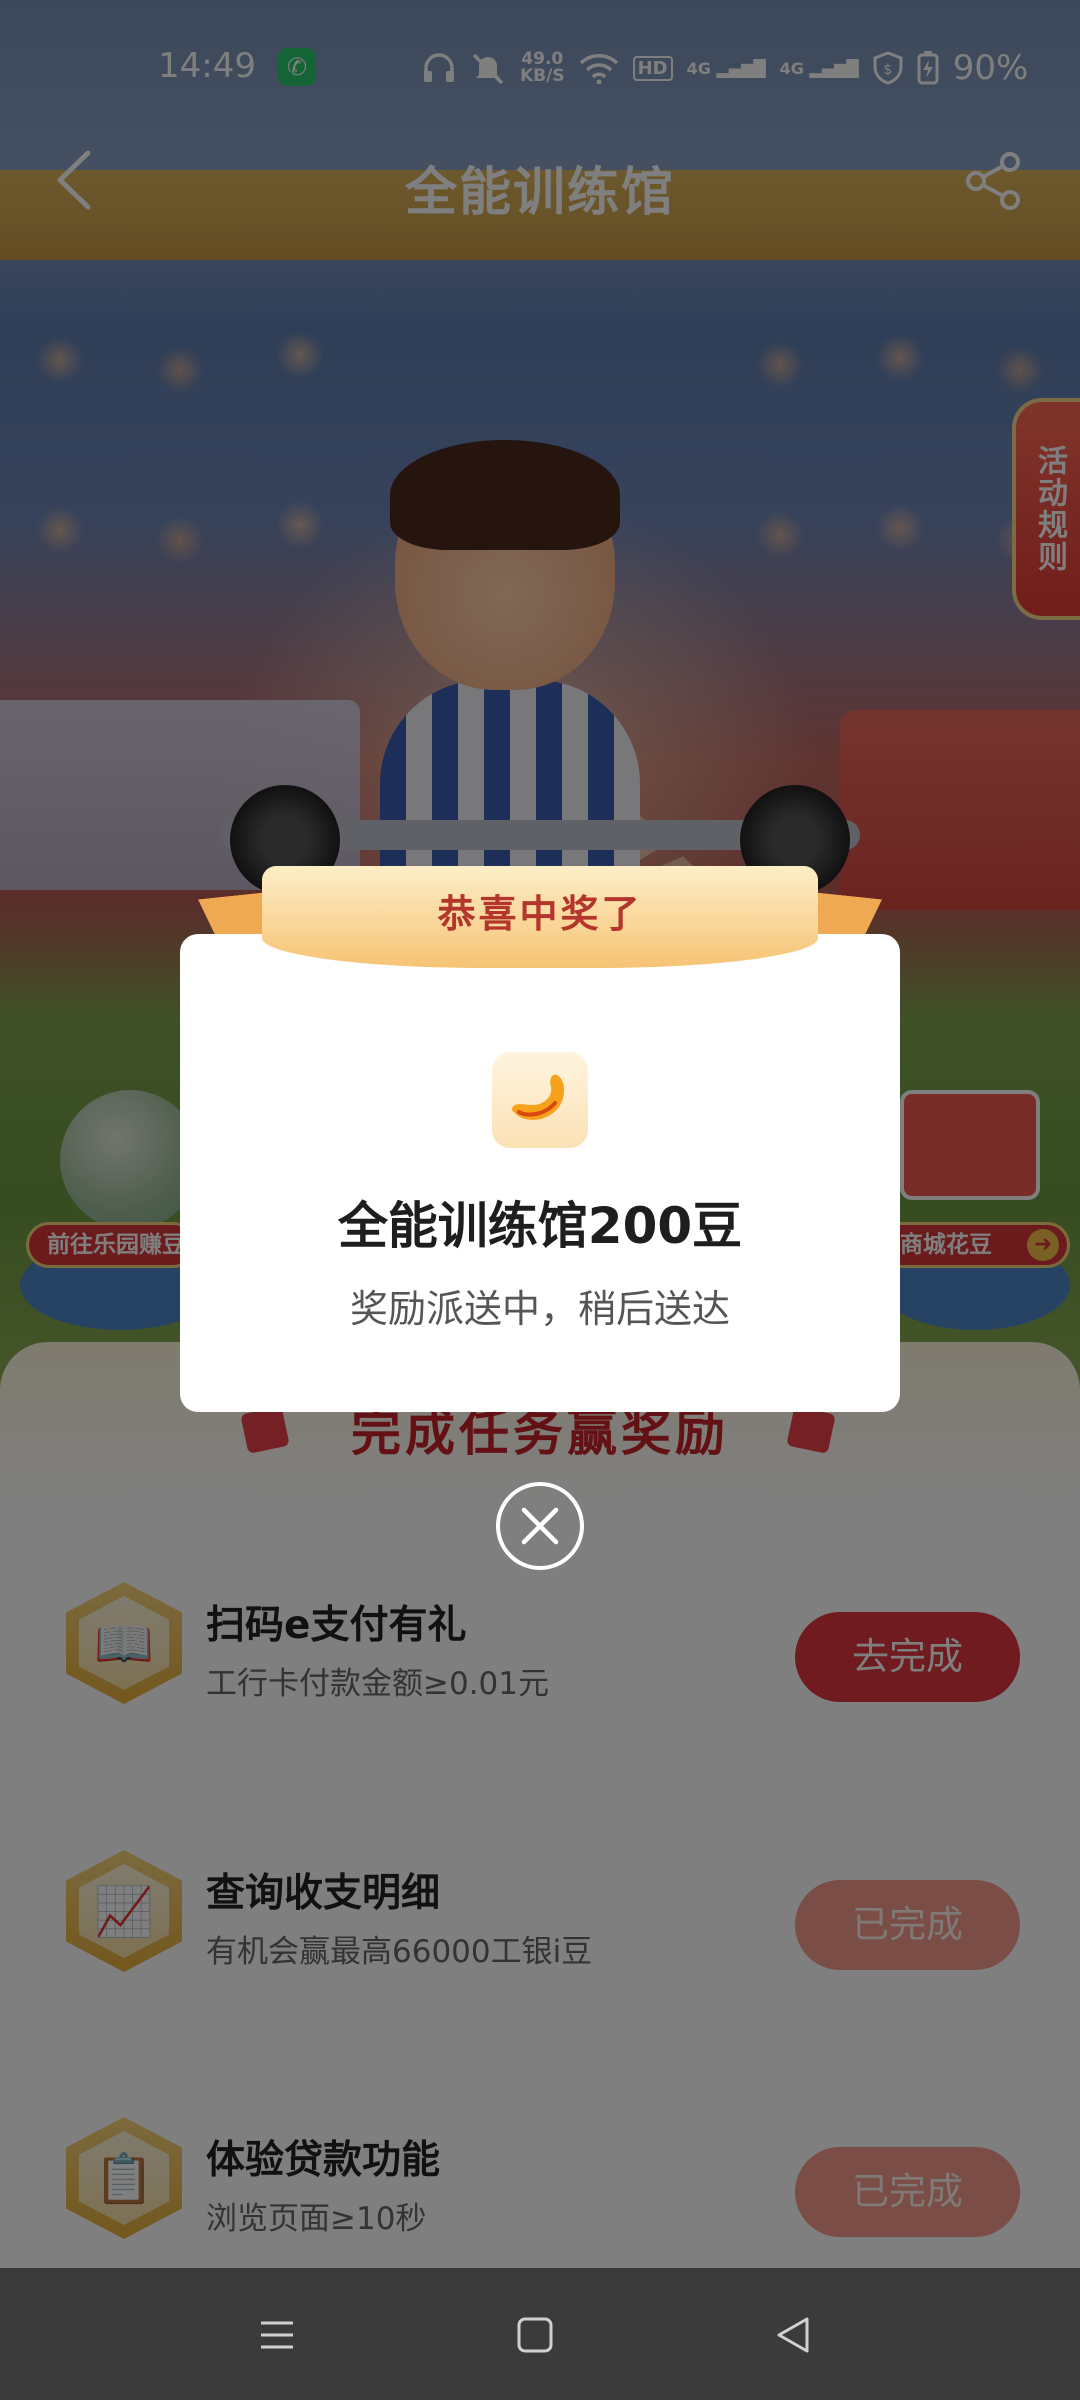 This screenshot has width=1080, height=2400. I want to click on back-triangle-icon, so click(793, 2335).